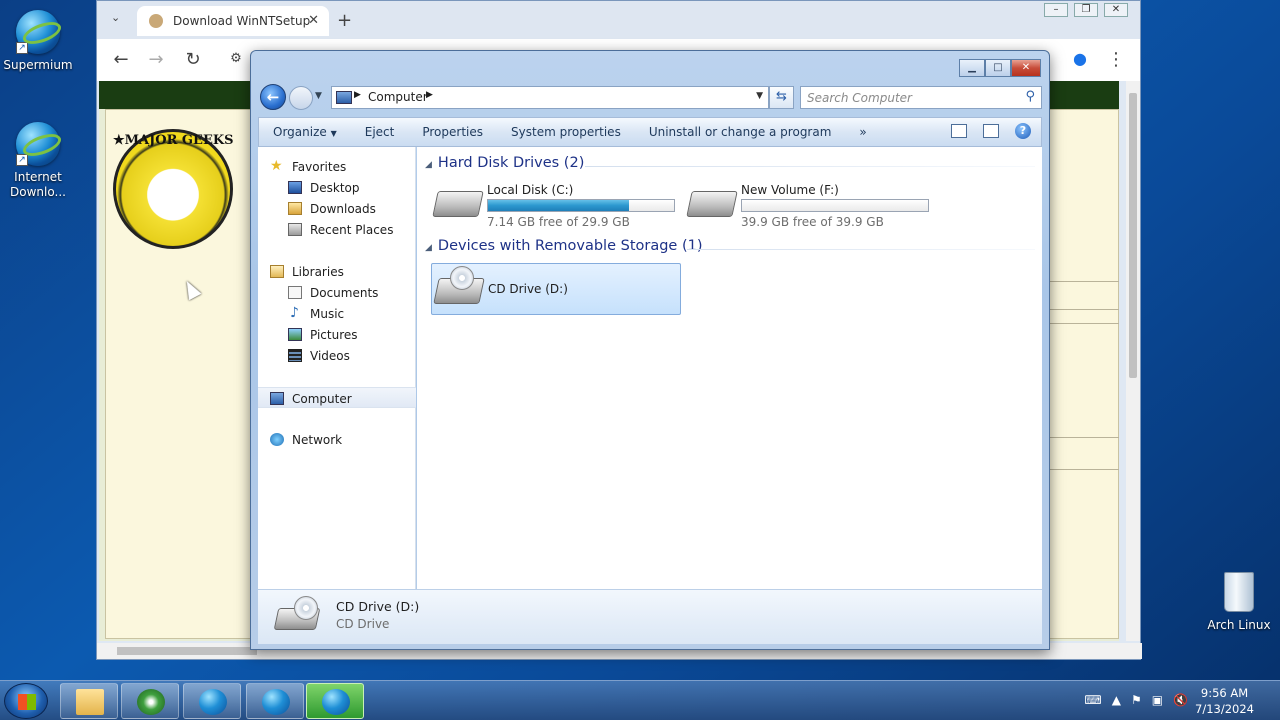 The image size is (1280, 720). I want to click on address-dropdown-icon: ▼, so click(759, 96).